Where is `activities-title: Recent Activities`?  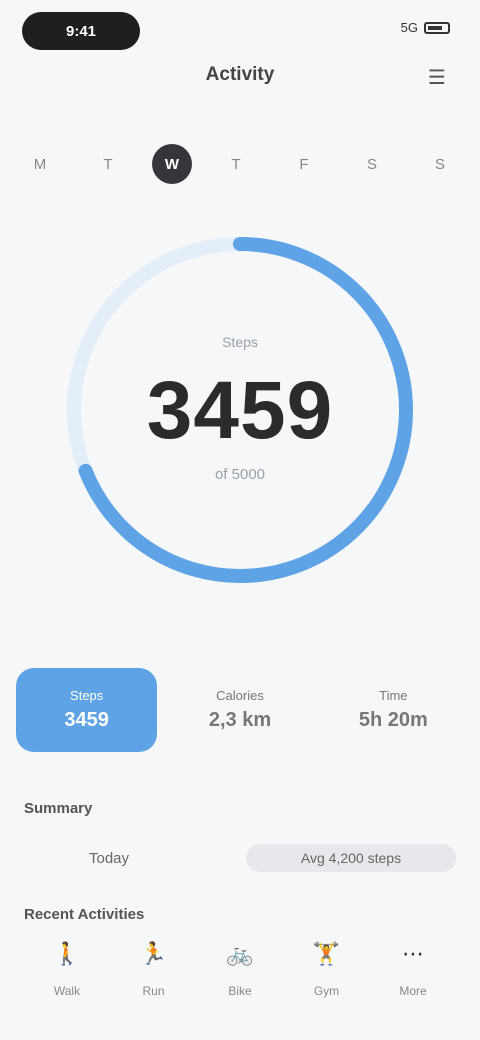 activities-title: Recent Activities is located at coordinates (84, 914).